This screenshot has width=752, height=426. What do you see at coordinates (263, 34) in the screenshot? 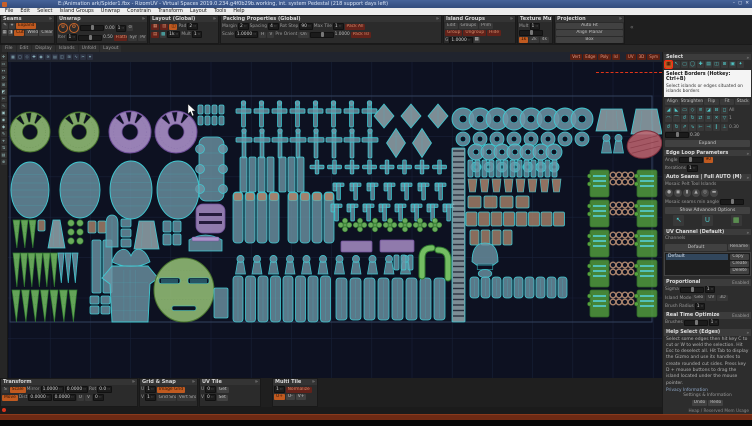
I see `h-button: H` at bounding box center [263, 34].